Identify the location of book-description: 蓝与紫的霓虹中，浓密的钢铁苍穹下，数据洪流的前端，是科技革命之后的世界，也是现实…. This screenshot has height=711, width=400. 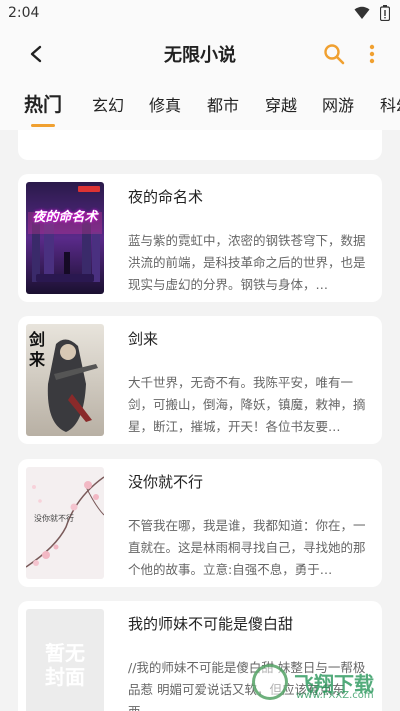
(247, 262).